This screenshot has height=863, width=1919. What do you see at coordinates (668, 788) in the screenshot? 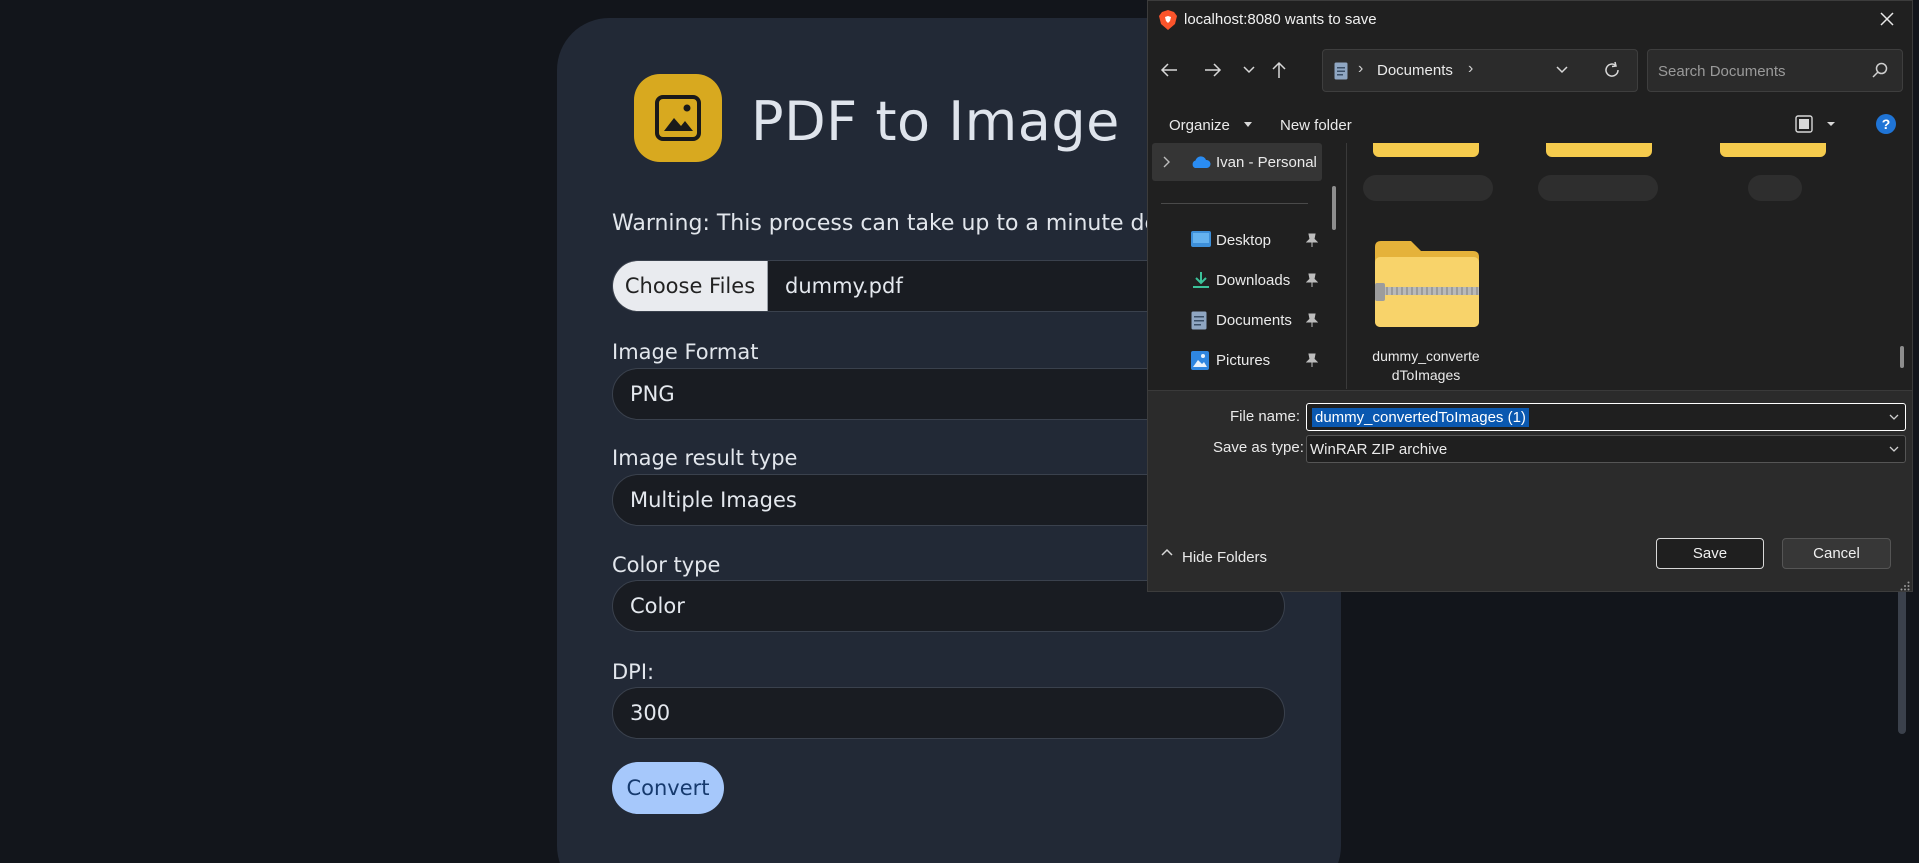
I see `convert-button: Convert` at bounding box center [668, 788].